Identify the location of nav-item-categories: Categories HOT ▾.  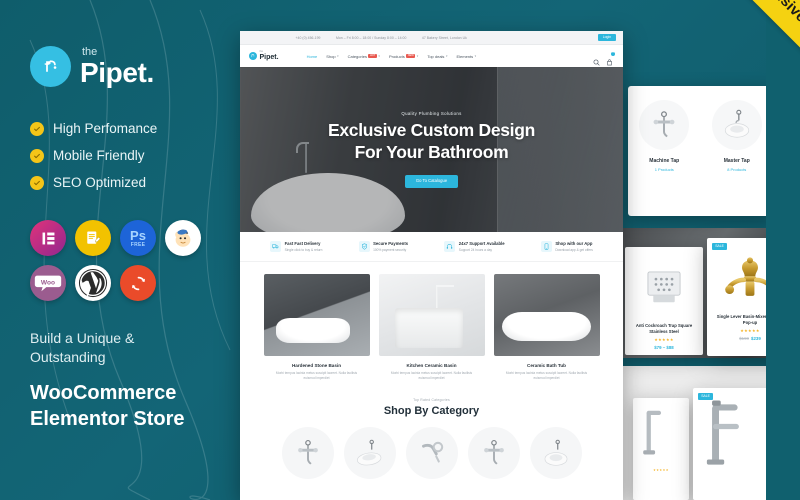
(364, 56).